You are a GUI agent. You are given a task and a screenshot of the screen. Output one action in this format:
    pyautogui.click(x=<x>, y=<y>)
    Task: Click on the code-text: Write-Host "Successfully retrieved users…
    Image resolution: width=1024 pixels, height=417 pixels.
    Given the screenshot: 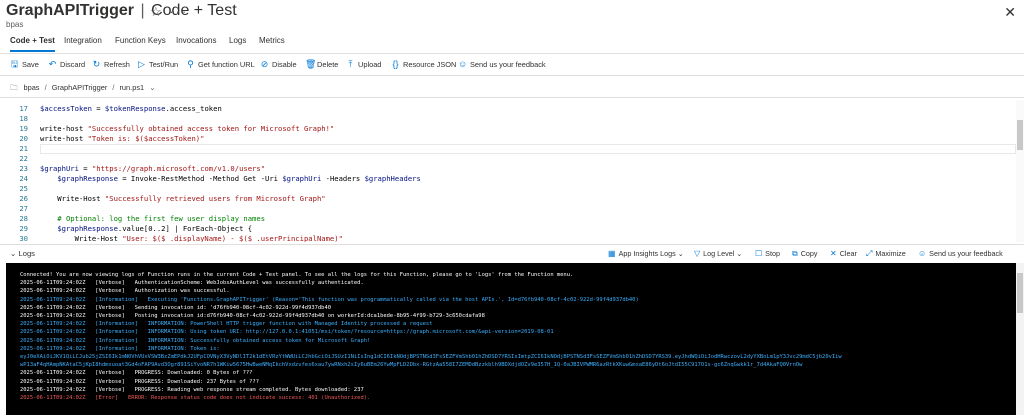 What is the action you would take?
    pyautogui.click(x=183, y=198)
    